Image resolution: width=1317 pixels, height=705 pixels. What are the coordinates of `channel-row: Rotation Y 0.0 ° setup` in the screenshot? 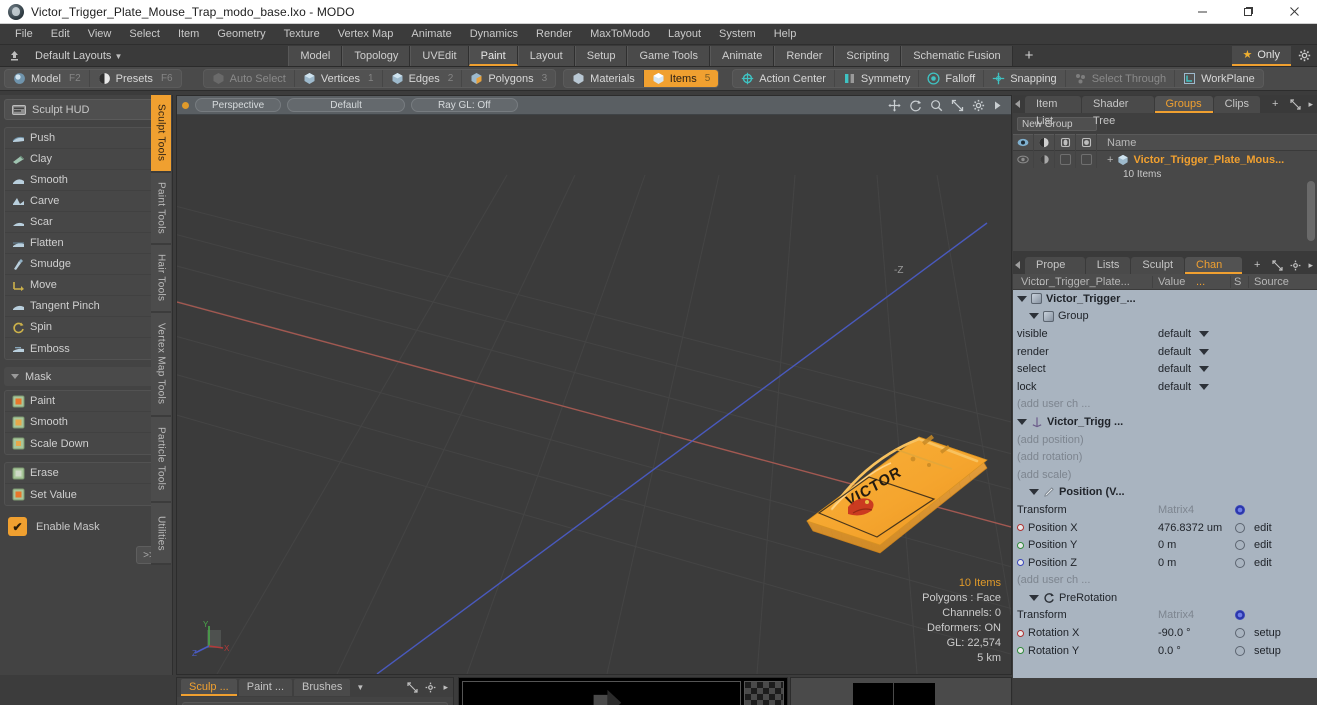 It's located at (1165, 651).